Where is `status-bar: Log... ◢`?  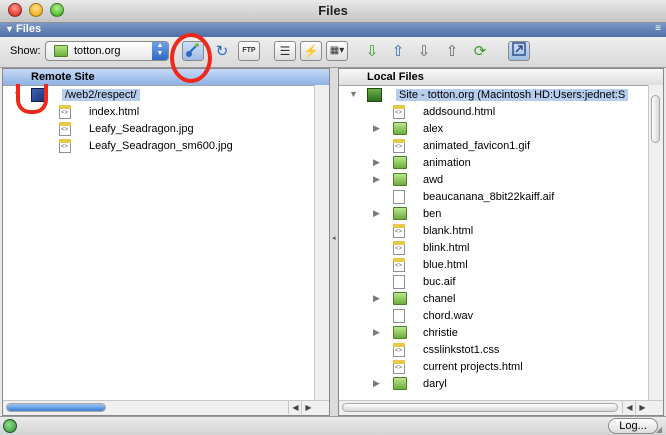
status-bar: Log... ◢ is located at coordinates (333, 425).